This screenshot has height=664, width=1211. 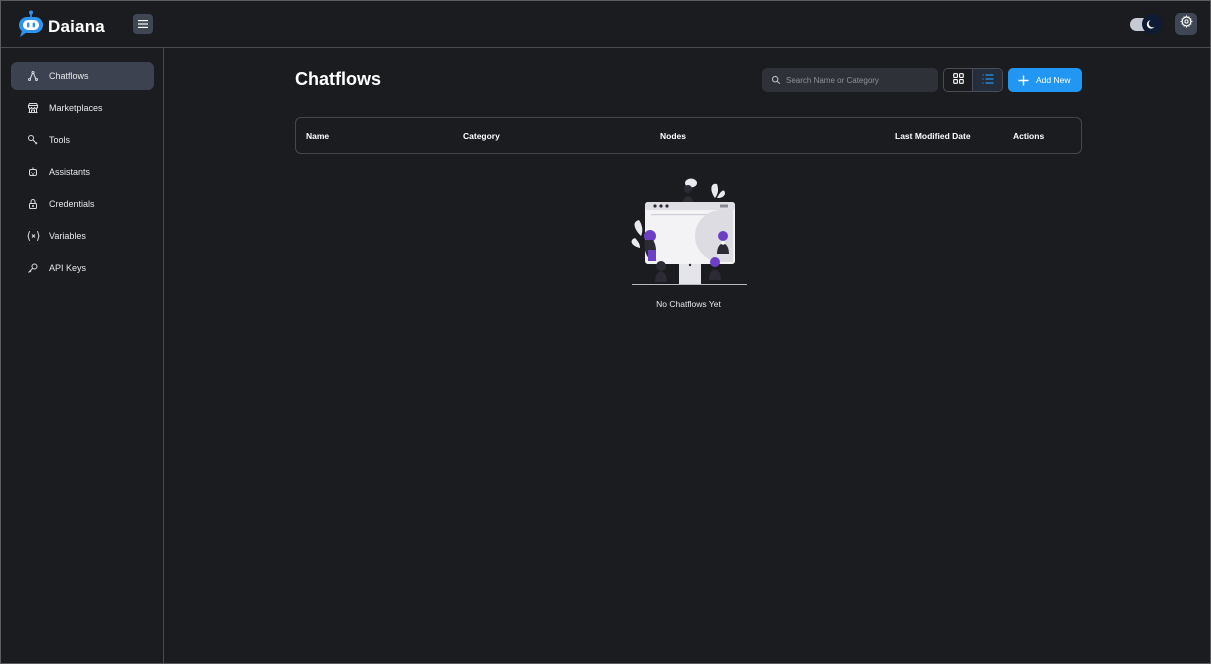 I want to click on gear-icon, so click(x=1186, y=23).